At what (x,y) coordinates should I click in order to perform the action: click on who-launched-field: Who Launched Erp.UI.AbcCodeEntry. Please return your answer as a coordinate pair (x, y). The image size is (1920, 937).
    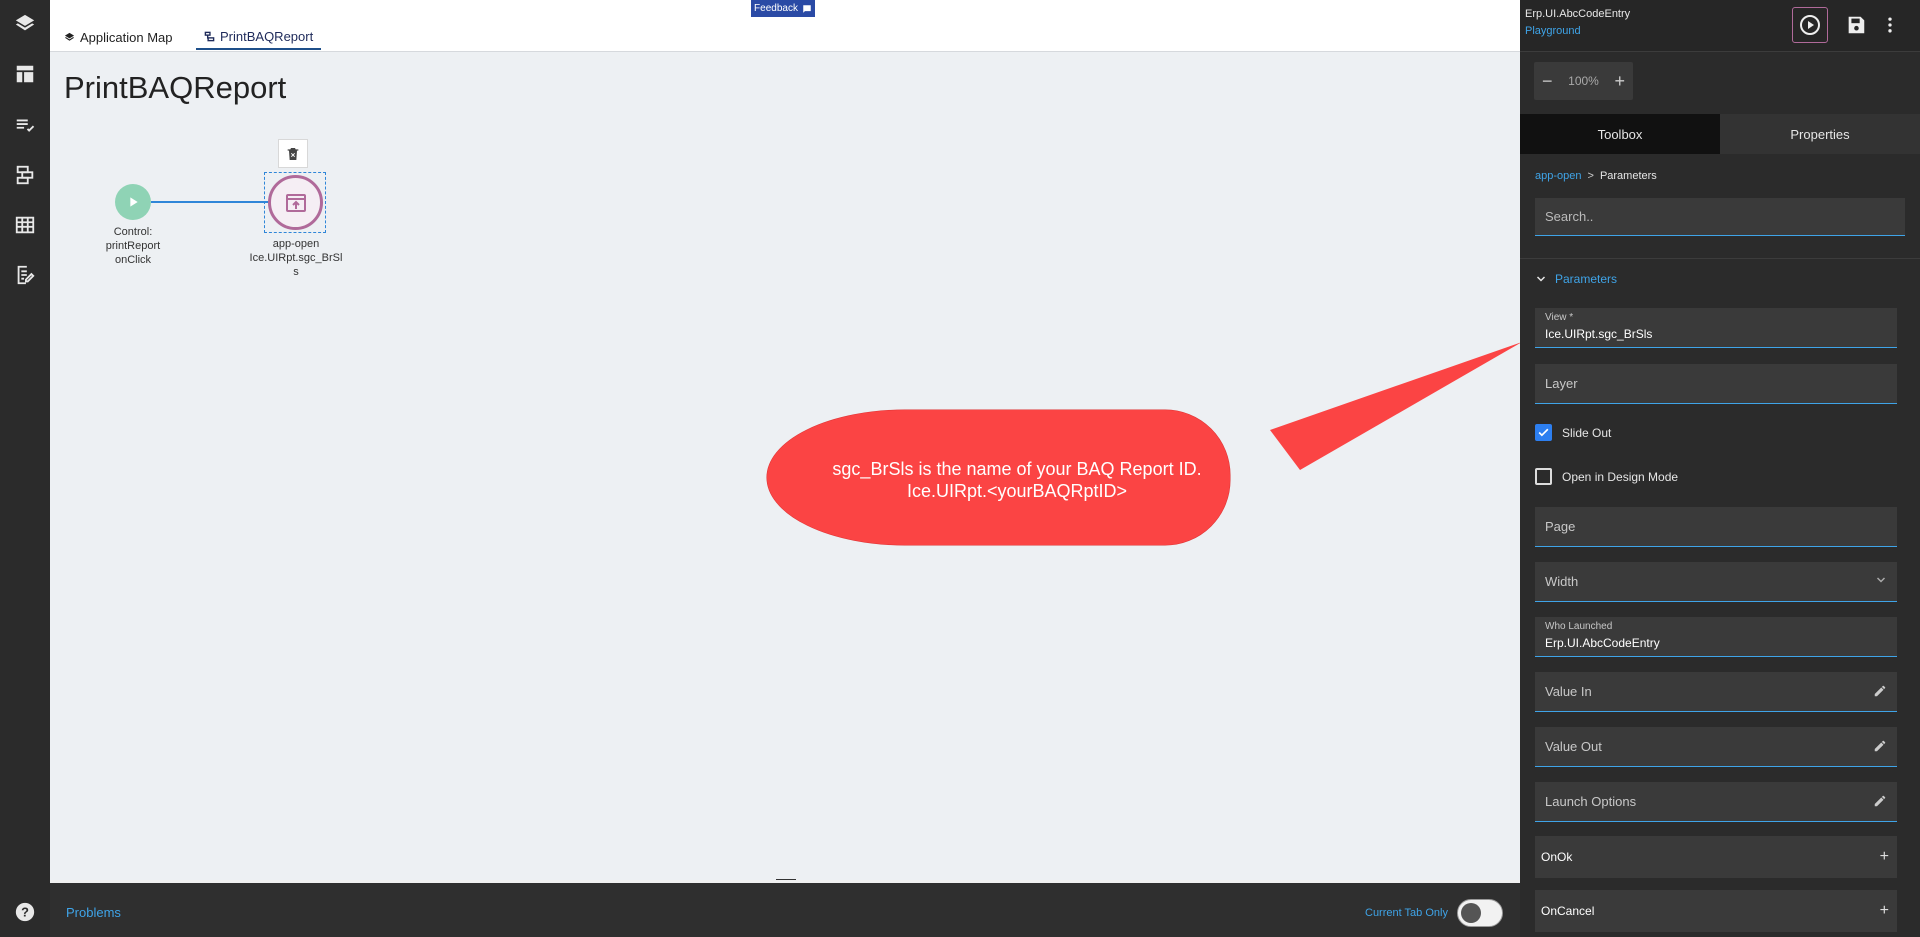
    Looking at the image, I should click on (1716, 637).